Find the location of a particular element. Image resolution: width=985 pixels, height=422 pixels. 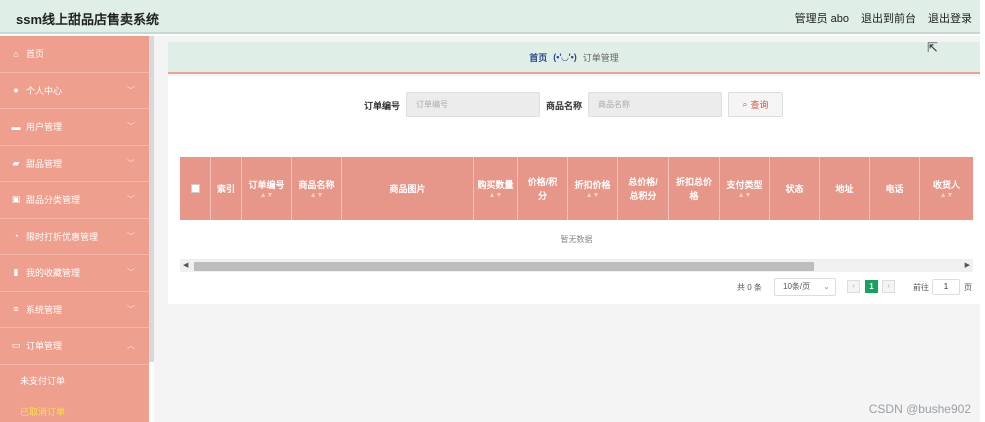

mouse-cursor-icon: ⇱ is located at coordinates (932, 47).